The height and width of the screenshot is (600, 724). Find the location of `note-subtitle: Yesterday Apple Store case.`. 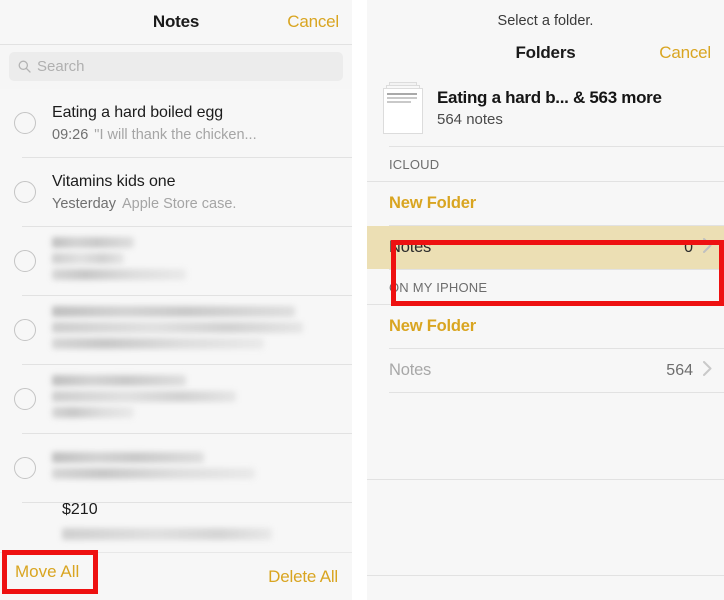

note-subtitle: Yesterday Apple Store case. is located at coordinates (197, 204).